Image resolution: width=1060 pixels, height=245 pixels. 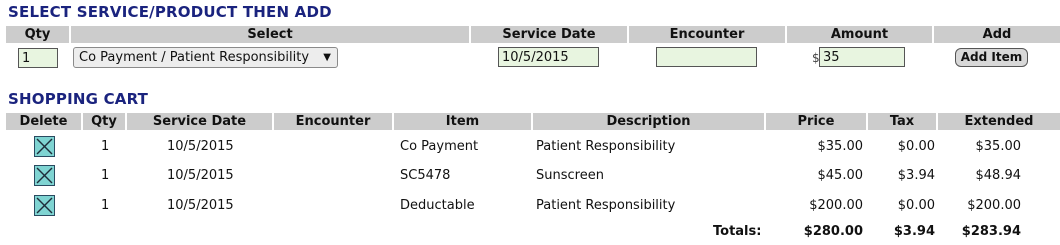 What do you see at coordinates (548, 57) in the screenshot?
I see `service-date-input` at bounding box center [548, 57].